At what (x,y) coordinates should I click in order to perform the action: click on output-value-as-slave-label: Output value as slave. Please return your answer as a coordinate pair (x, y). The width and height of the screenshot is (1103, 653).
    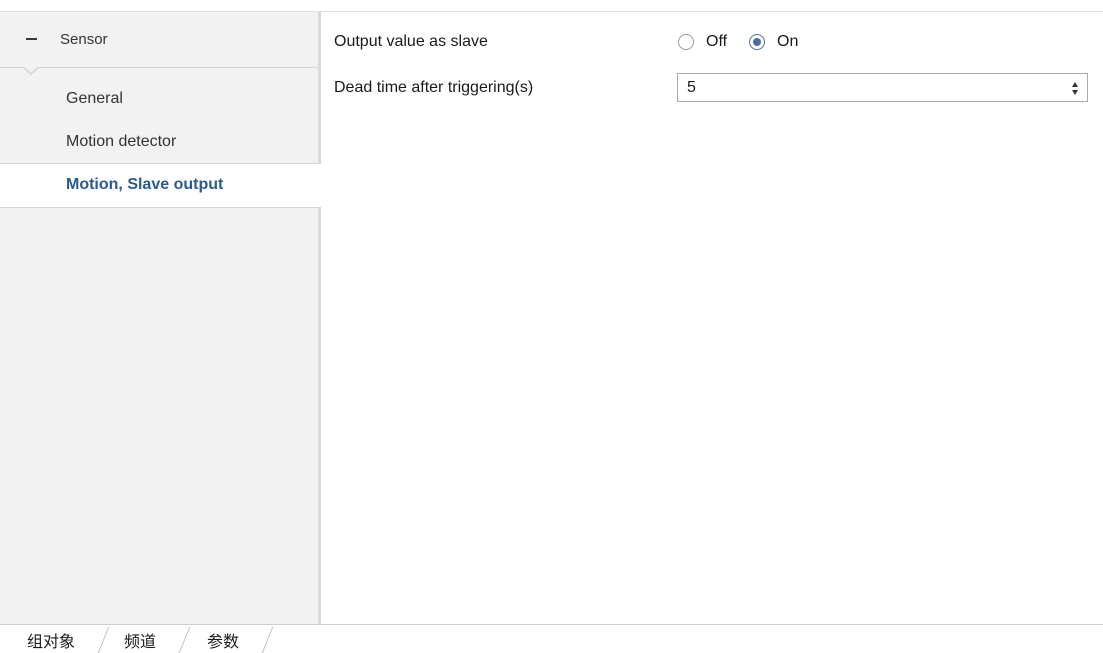
    Looking at the image, I should click on (411, 41).